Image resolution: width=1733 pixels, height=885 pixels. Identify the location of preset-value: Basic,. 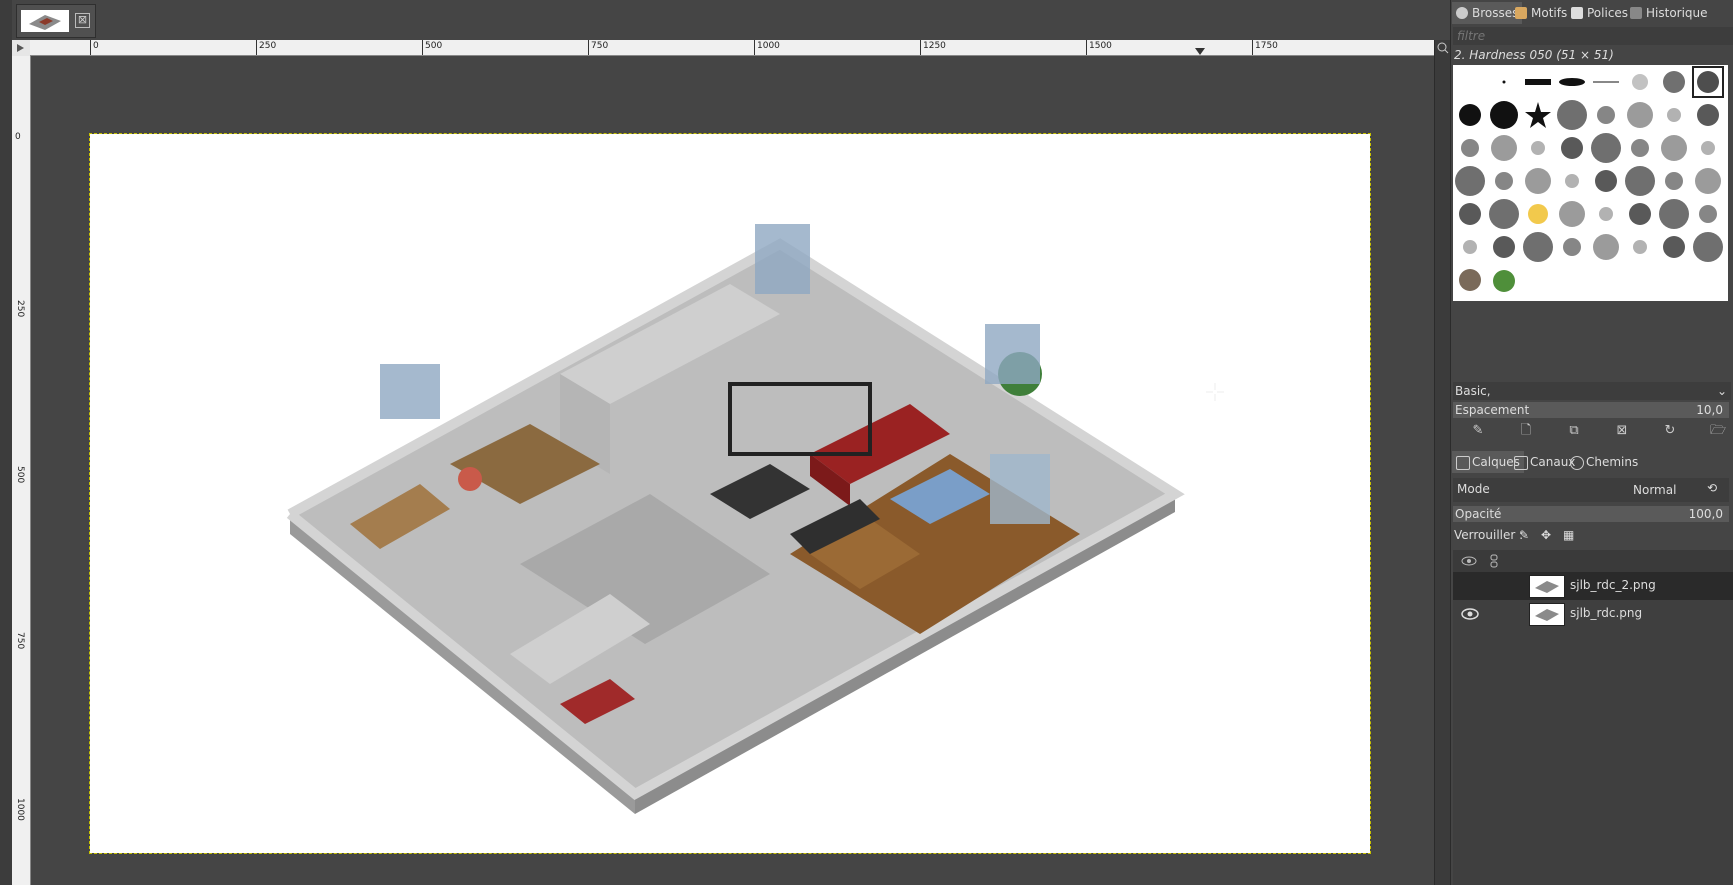
(1473, 391).